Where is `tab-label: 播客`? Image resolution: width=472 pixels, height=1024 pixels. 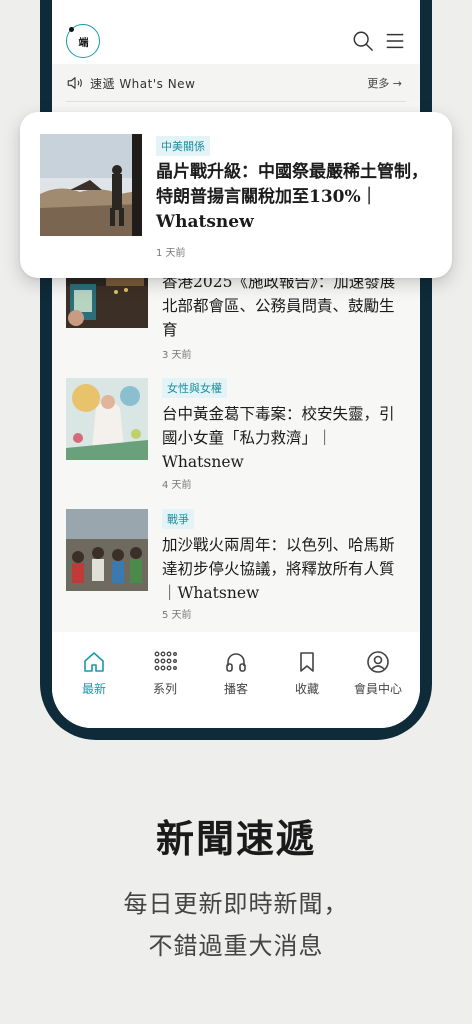 tab-label: 播客 is located at coordinates (235, 689).